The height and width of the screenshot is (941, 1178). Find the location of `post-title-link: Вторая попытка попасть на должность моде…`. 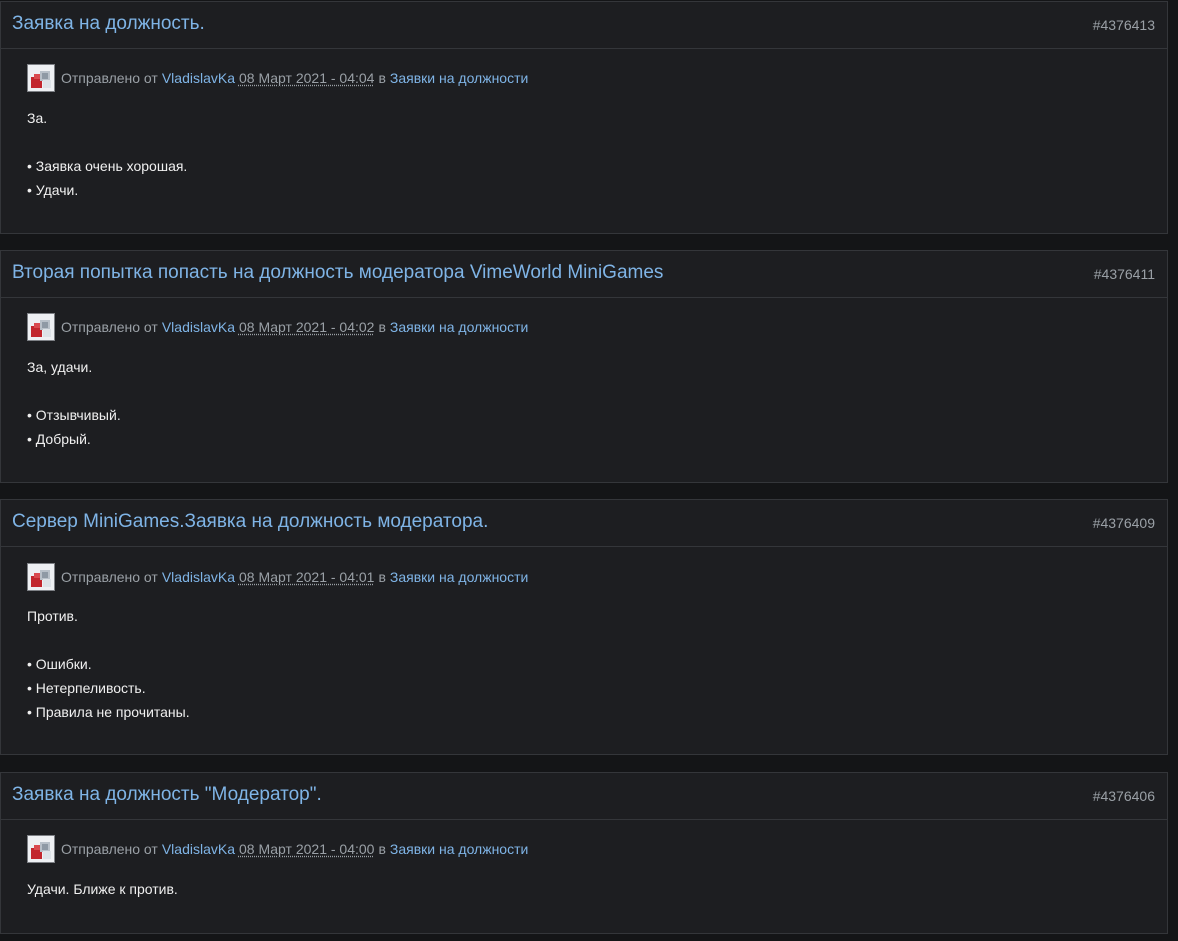

post-title-link: Вторая попытка попасть на должность моде… is located at coordinates (337, 273).